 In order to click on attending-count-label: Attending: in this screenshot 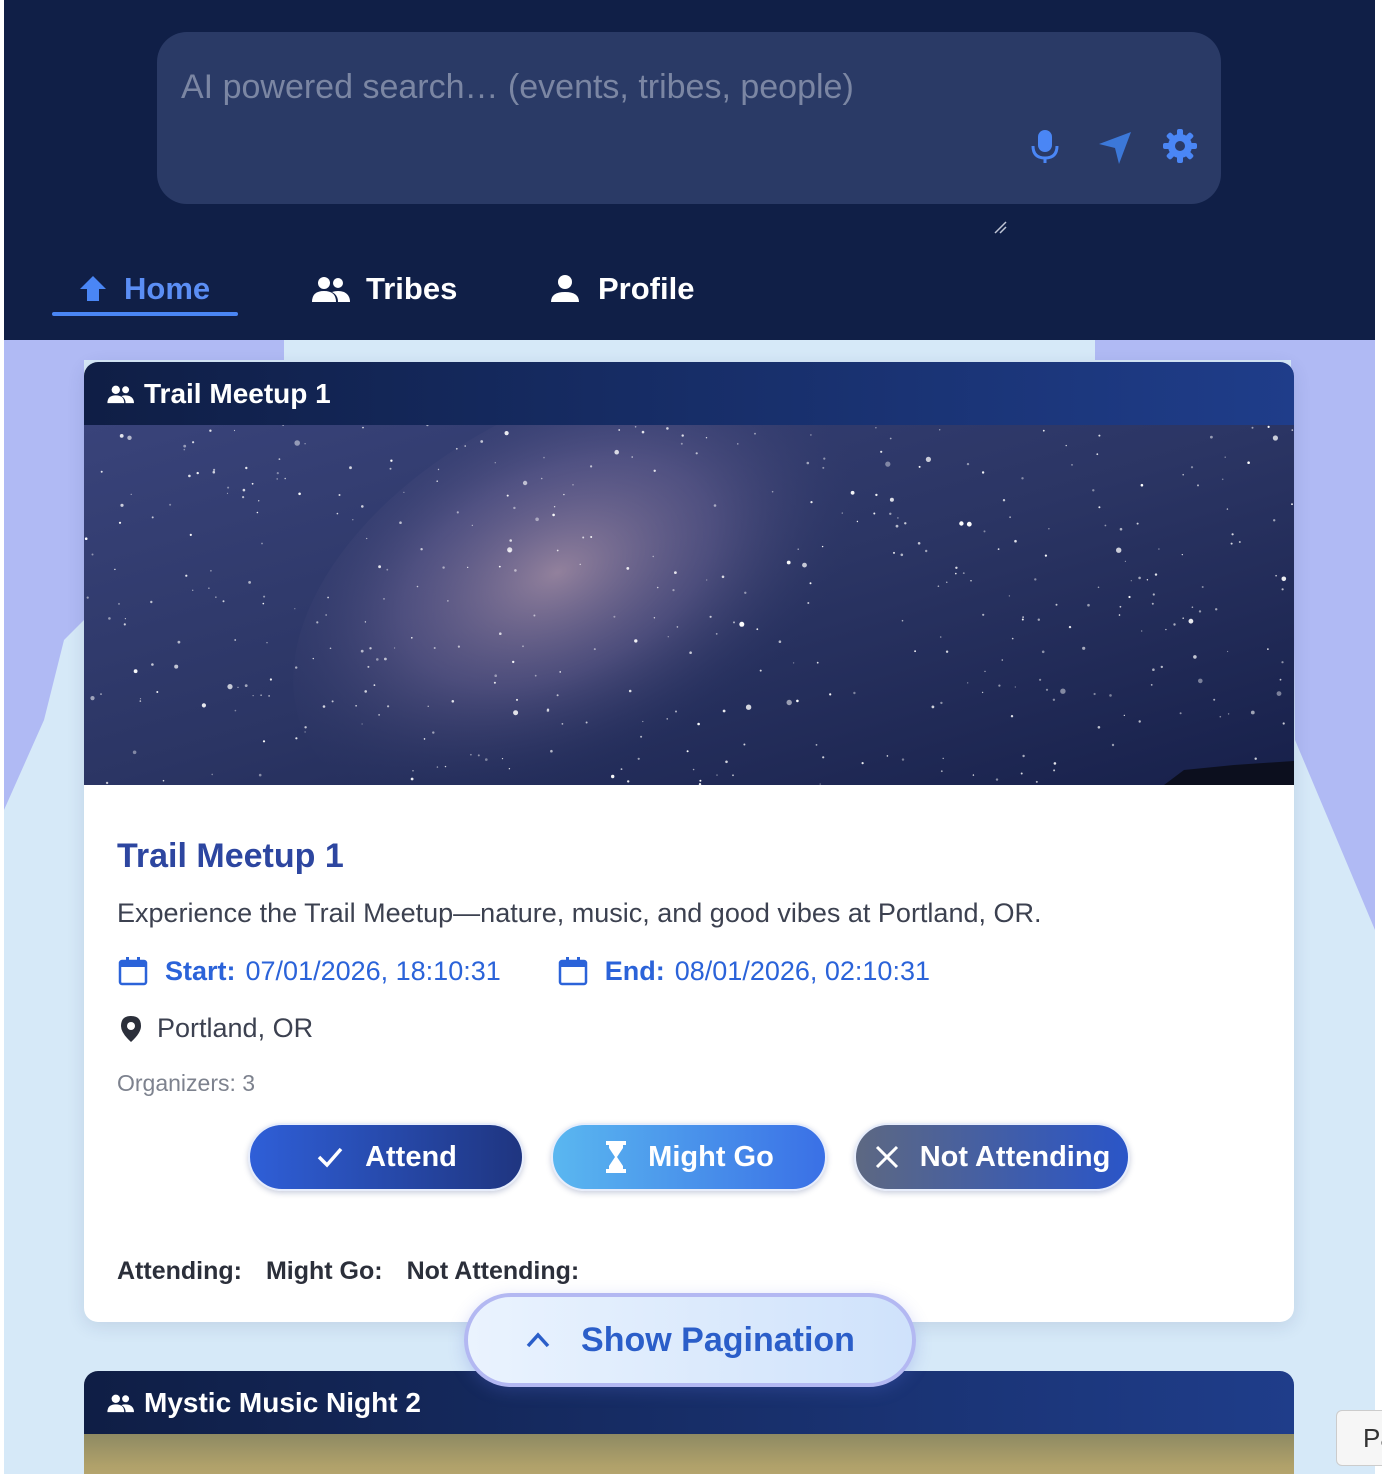, I will do `click(179, 1271)`.